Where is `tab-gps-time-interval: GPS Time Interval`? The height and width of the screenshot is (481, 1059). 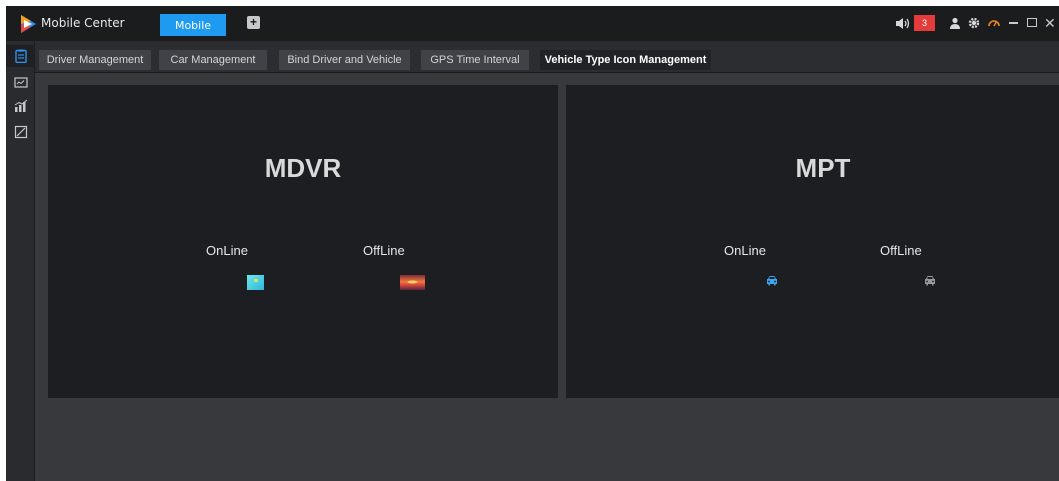 tab-gps-time-interval: GPS Time Interval is located at coordinates (475, 60).